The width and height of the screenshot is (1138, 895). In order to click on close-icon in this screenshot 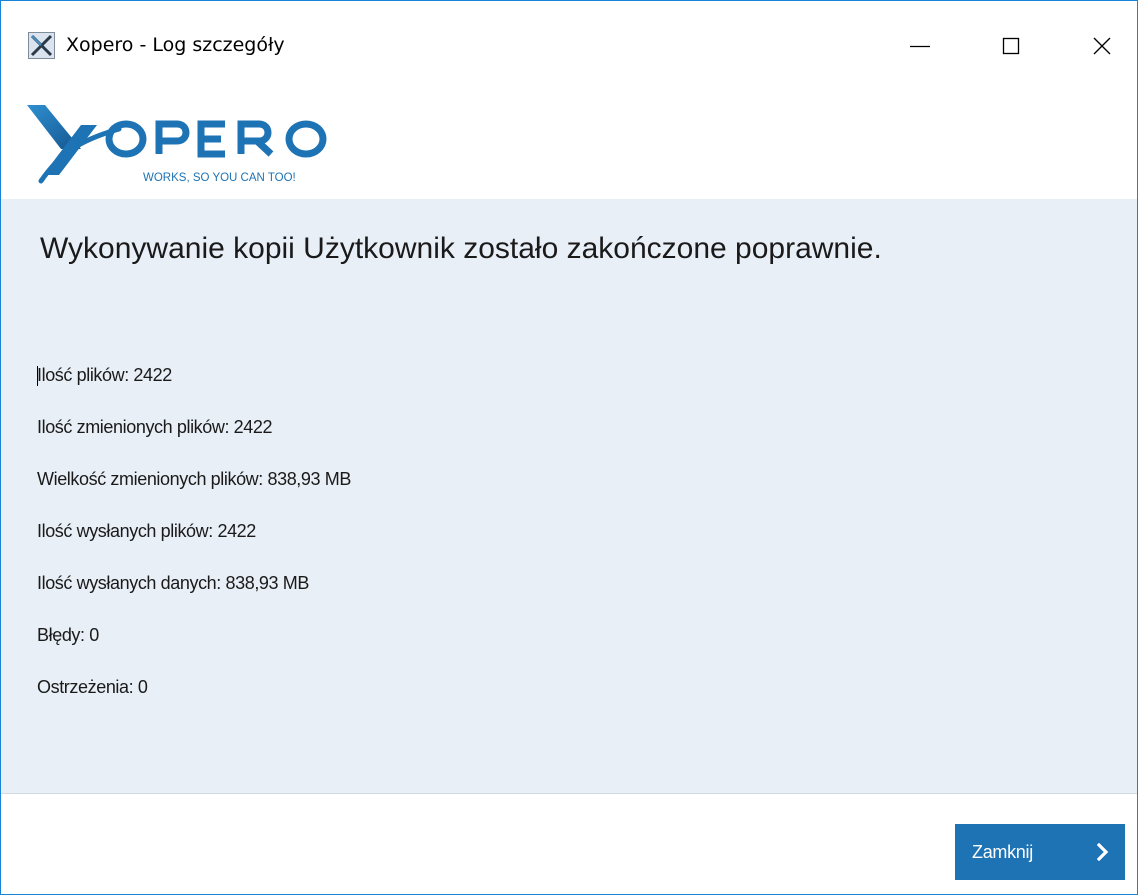, I will do `click(1102, 46)`.